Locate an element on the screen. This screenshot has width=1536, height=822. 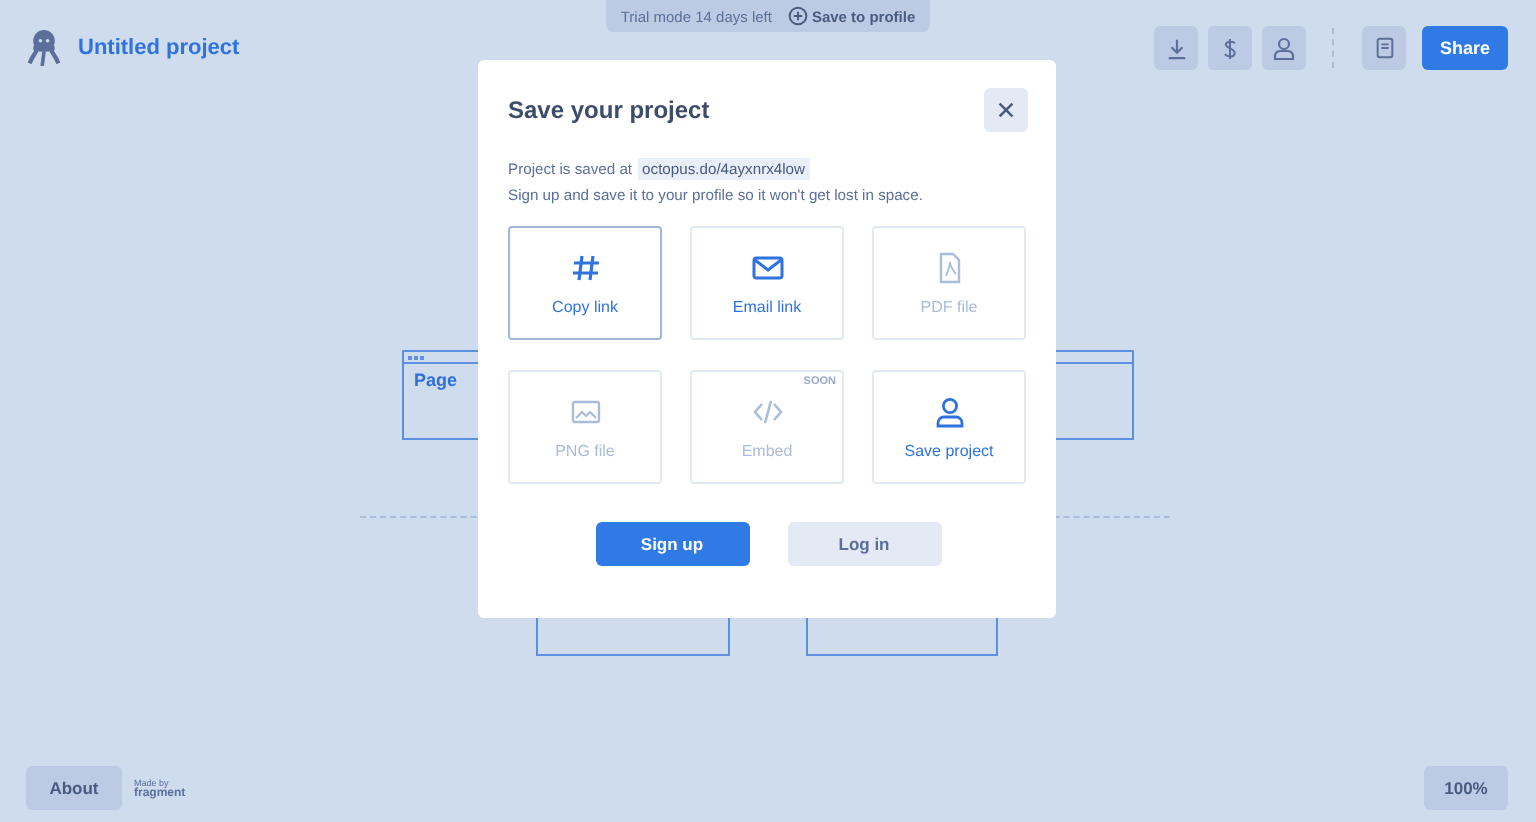
octopus-icon is located at coordinates (44, 48).